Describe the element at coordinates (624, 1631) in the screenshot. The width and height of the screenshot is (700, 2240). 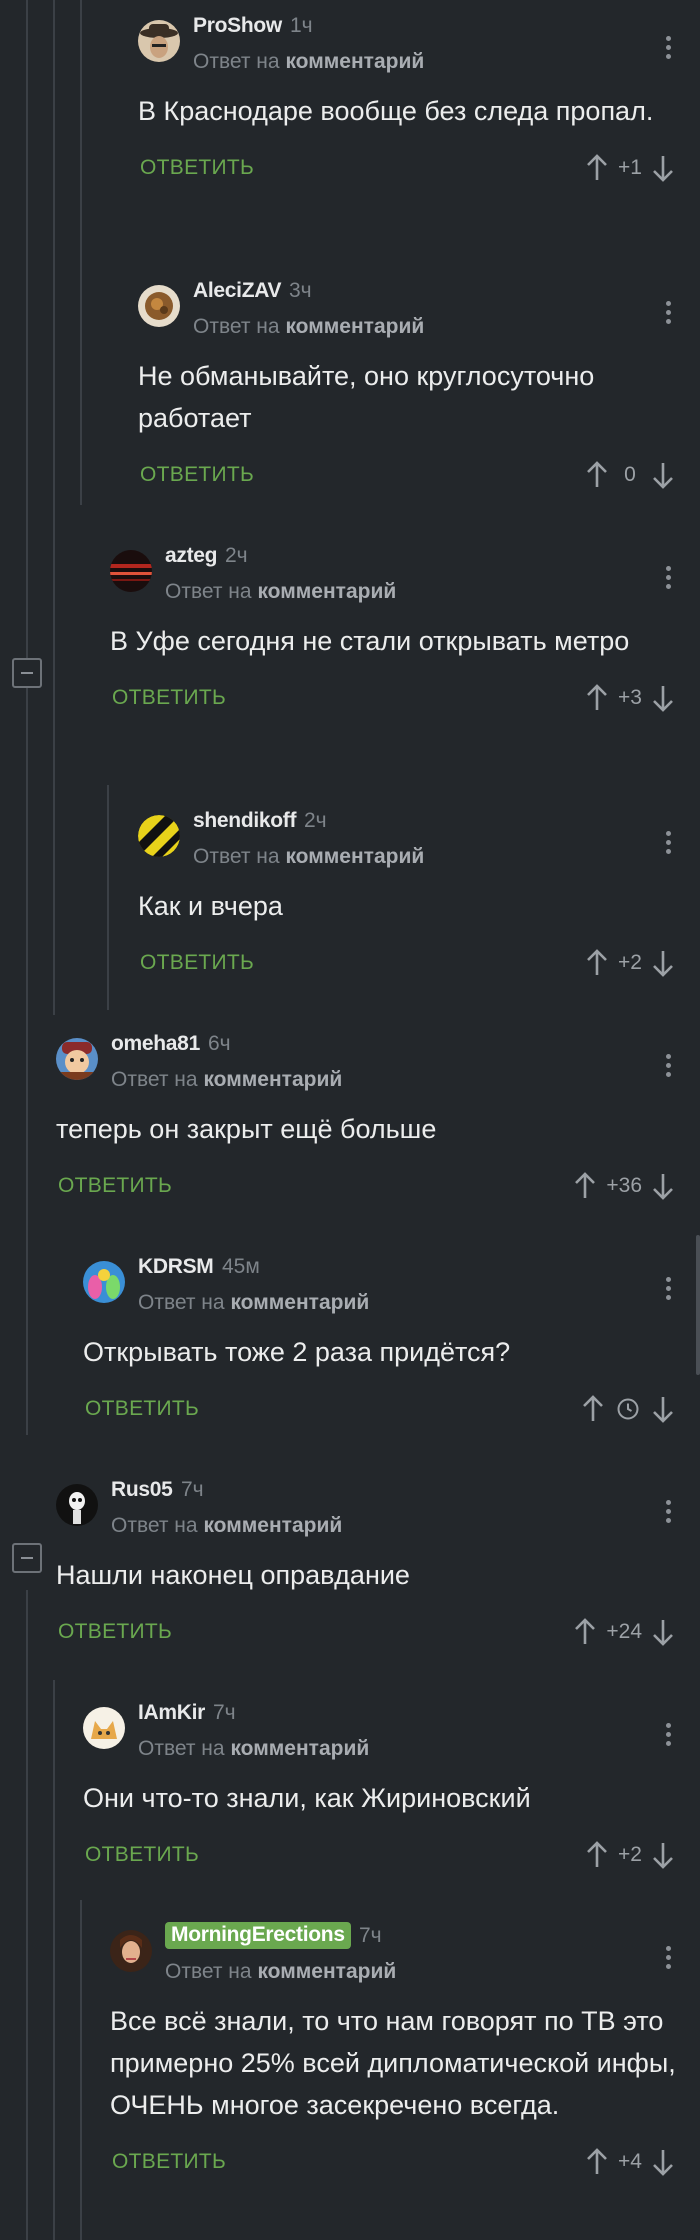
I see `comment-score: +24` at that location.